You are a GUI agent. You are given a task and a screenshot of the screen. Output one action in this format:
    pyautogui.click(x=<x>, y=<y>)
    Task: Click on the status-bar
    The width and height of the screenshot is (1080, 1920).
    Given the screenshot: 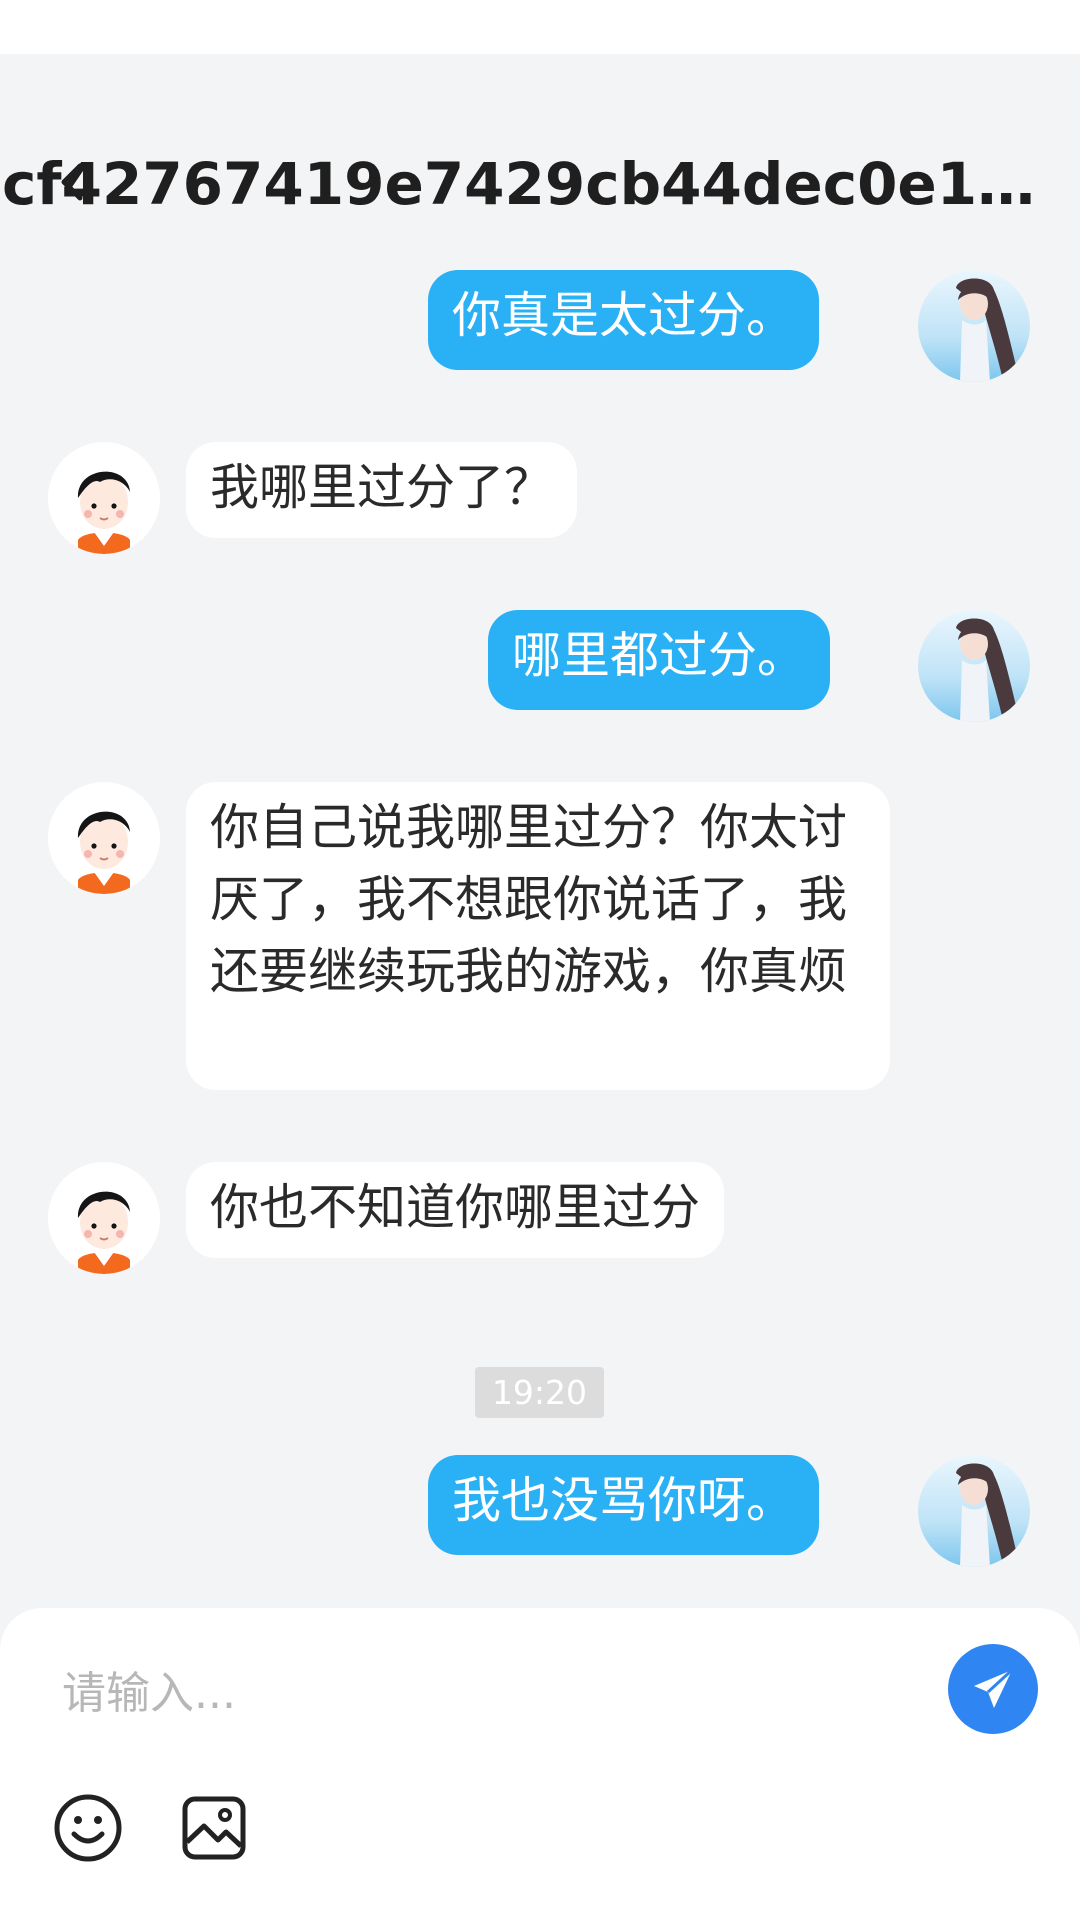 What is the action you would take?
    pyautogui.click(x=540, y=27)
    